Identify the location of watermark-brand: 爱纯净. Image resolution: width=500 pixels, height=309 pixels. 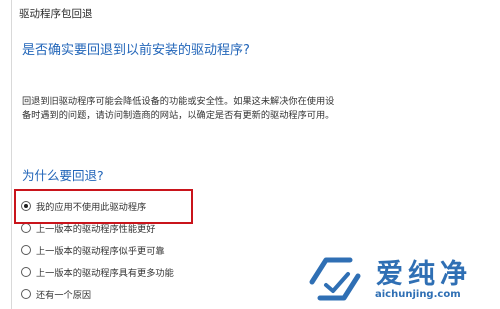
(424, 274).